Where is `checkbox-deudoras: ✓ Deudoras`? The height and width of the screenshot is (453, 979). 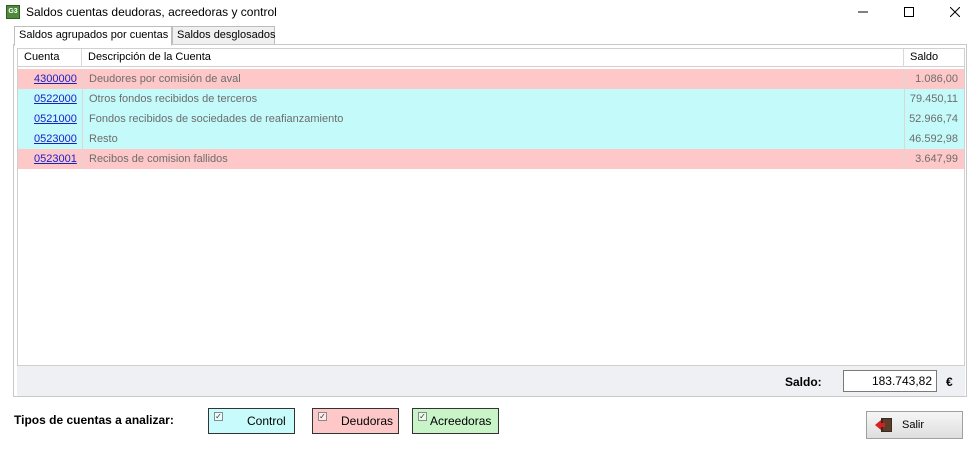
checkbox-deudoras: ✓ Deudoras is located at coordinates (355, 421).